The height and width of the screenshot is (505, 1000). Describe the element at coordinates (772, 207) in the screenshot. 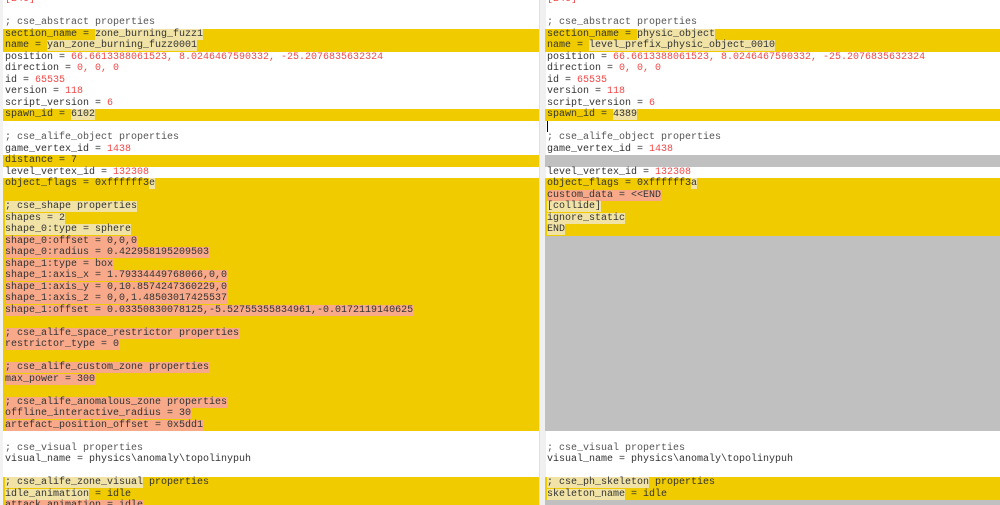

I see `diff-line: [collide]` at that location.